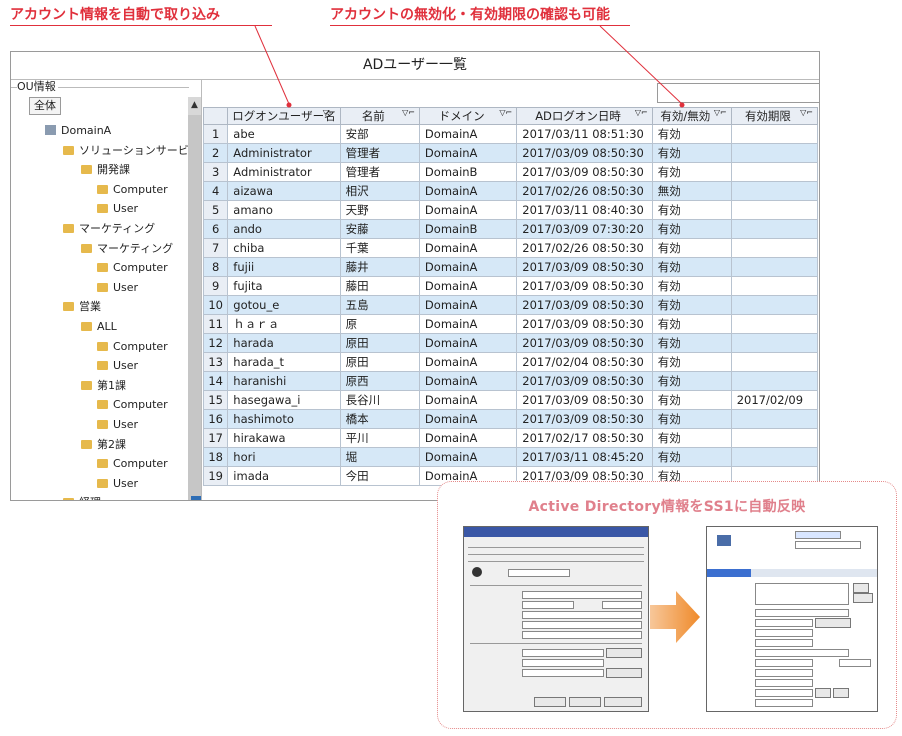  I want to click on table-cell: 堀, so click(379, 457).